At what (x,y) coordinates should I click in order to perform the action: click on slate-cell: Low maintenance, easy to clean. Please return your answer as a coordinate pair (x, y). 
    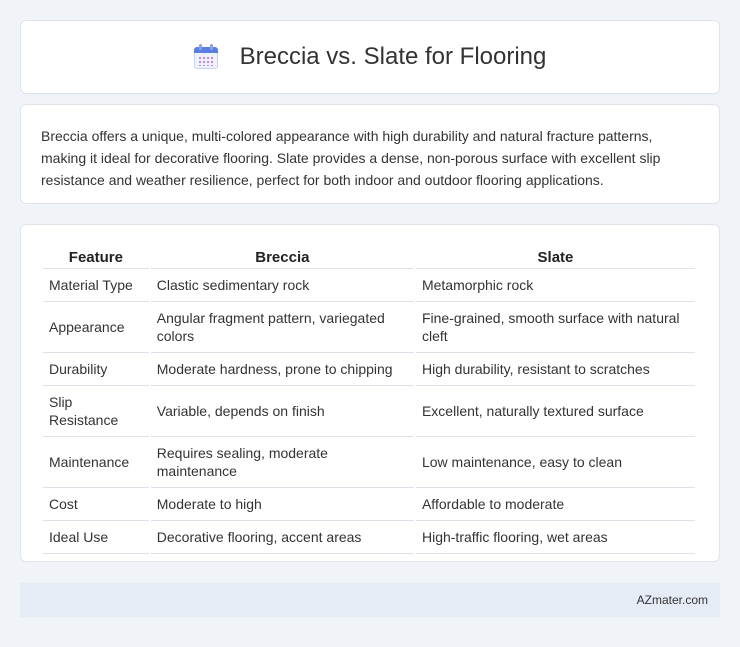
    Looking at the image, I should click on (555, 462).